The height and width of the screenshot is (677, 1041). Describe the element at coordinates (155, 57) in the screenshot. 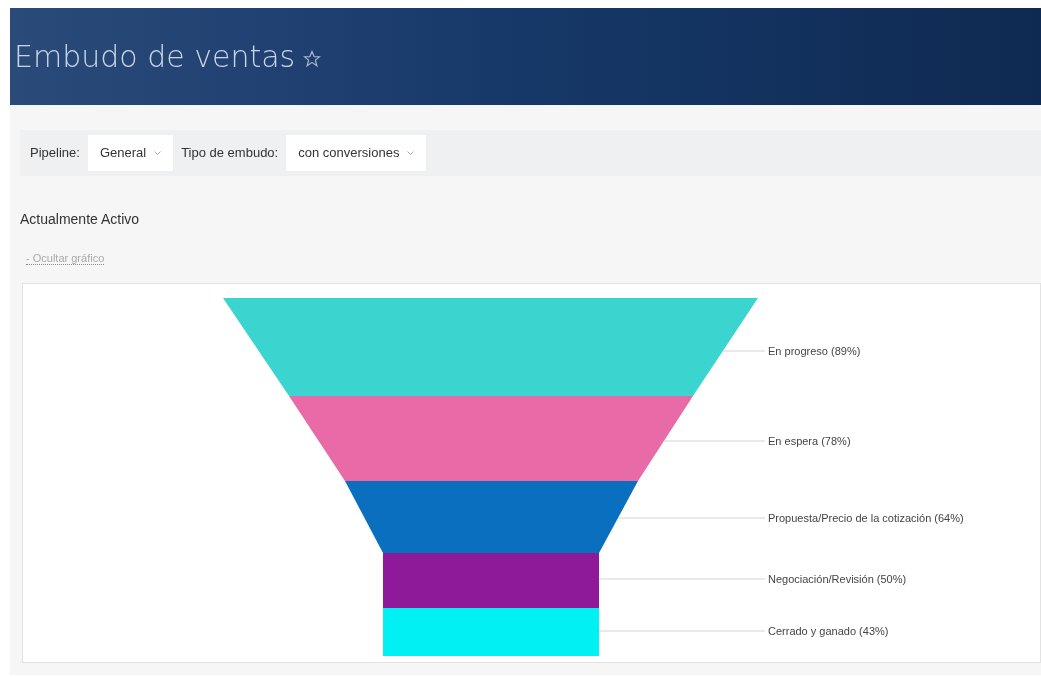

I see `page-title: Embudo de ventas` at that location.